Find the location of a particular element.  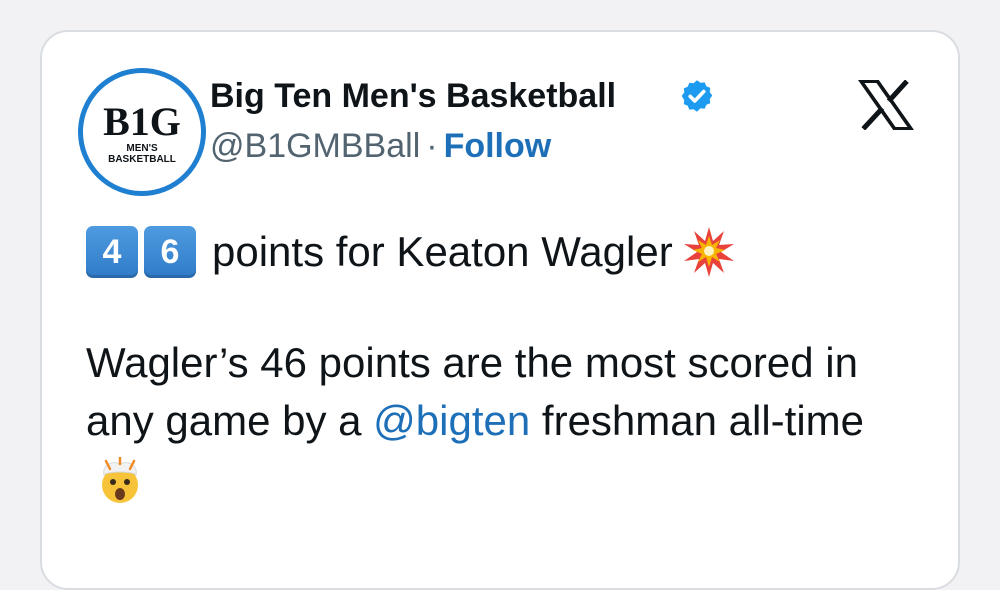

author-handle-row: @B1GMBBall · Follow is located at coordinates (380, 146).